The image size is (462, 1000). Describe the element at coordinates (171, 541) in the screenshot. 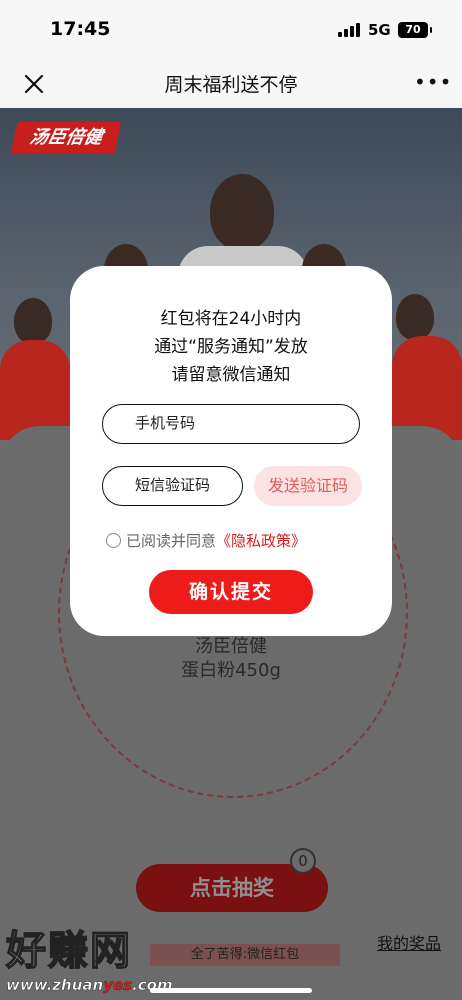

I see `agree-label: 已阅读并同意` at that location.